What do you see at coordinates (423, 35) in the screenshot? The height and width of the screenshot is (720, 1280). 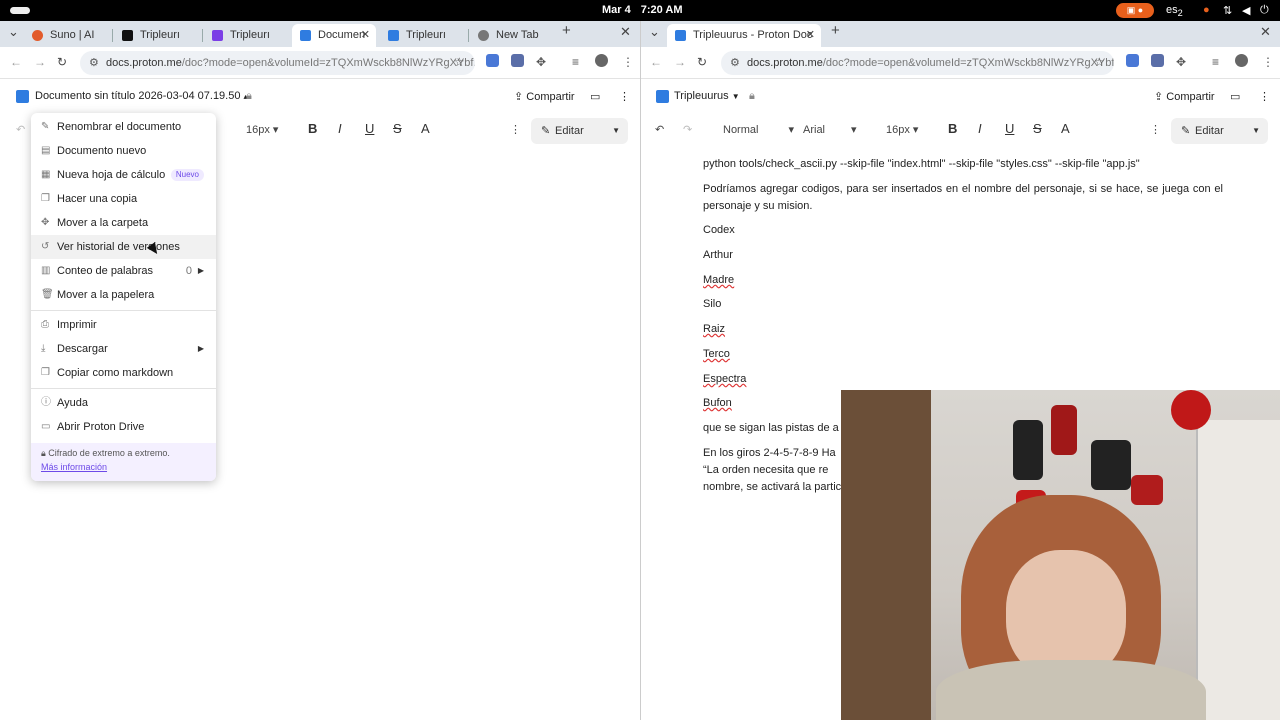 I see `tab-tripleurus-3: Tripleurı` at bounding box center [423, 35].